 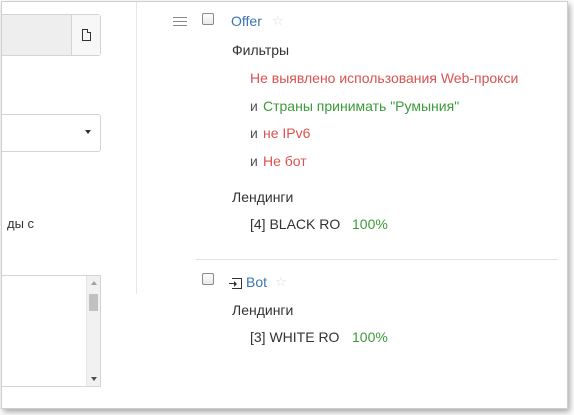 I want to click on left-label-partial: ды с, so click(x=21, y=223).